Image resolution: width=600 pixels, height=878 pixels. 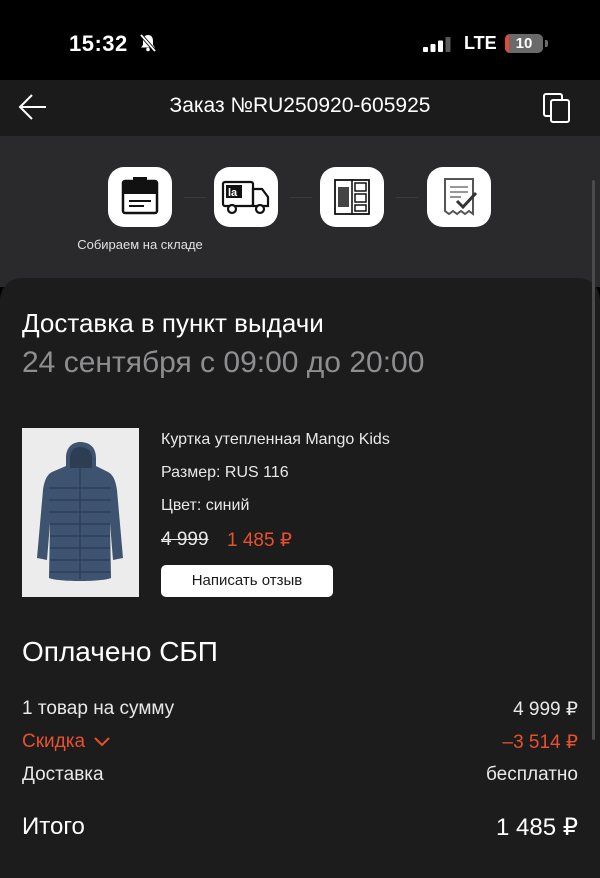 What do you see at coordinates (540, 742) in the screenshot?
I see `discount-value: –3 514 ₽` at bounding box center [540, 742].